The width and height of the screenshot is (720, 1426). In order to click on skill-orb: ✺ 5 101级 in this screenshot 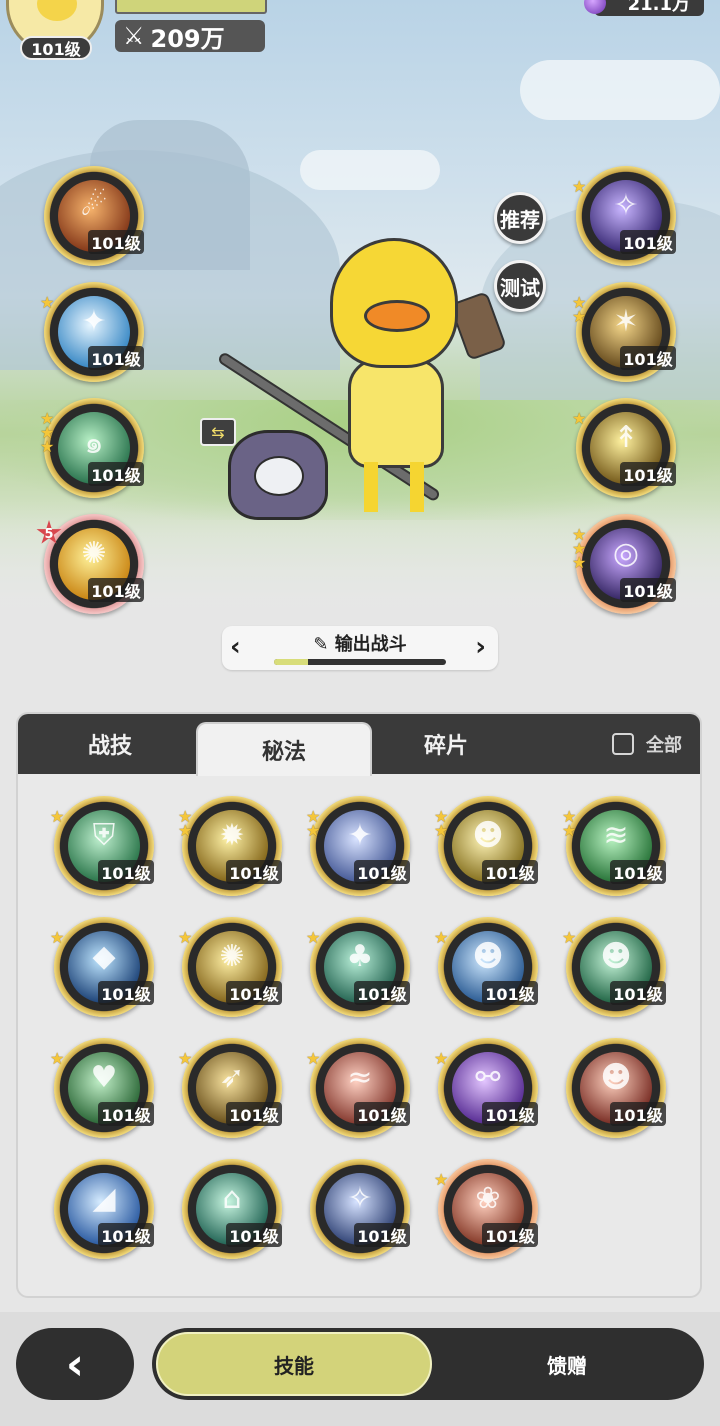, I will do `click(90, 564)`.